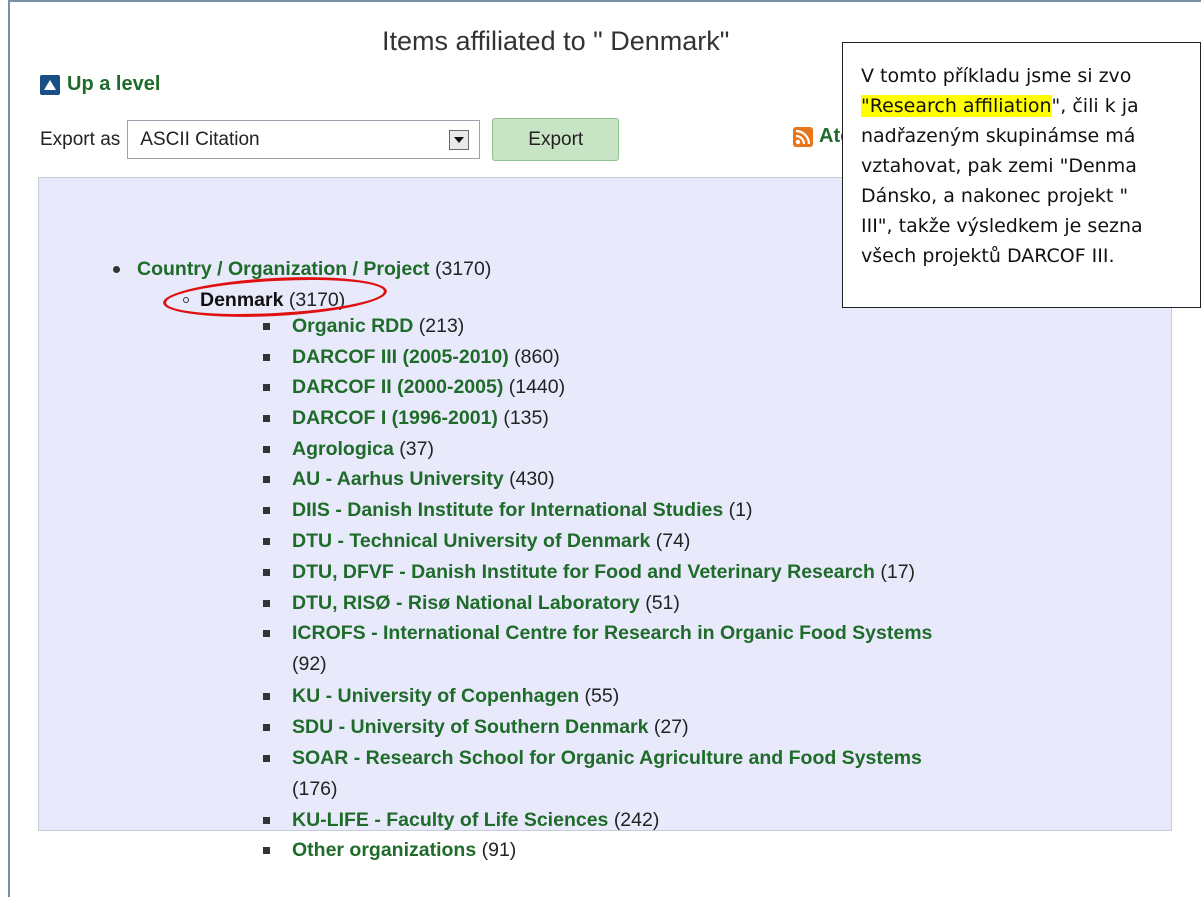 This screenshot has height=897, width=1201. What do you see at coordinates (398, 479) in the screenshot?
I see `project-link: AU - Aarhus University` at bounding box center [398, 479].